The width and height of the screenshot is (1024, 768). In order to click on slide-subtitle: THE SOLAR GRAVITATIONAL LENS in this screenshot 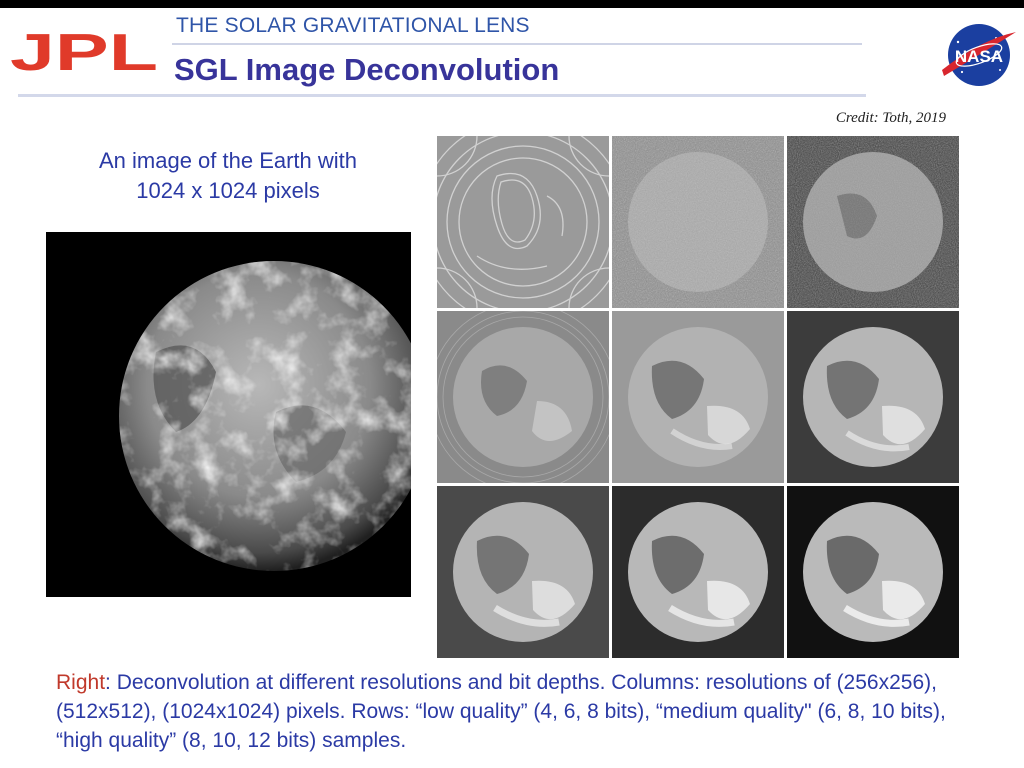, I will do `click(353, 25)`.